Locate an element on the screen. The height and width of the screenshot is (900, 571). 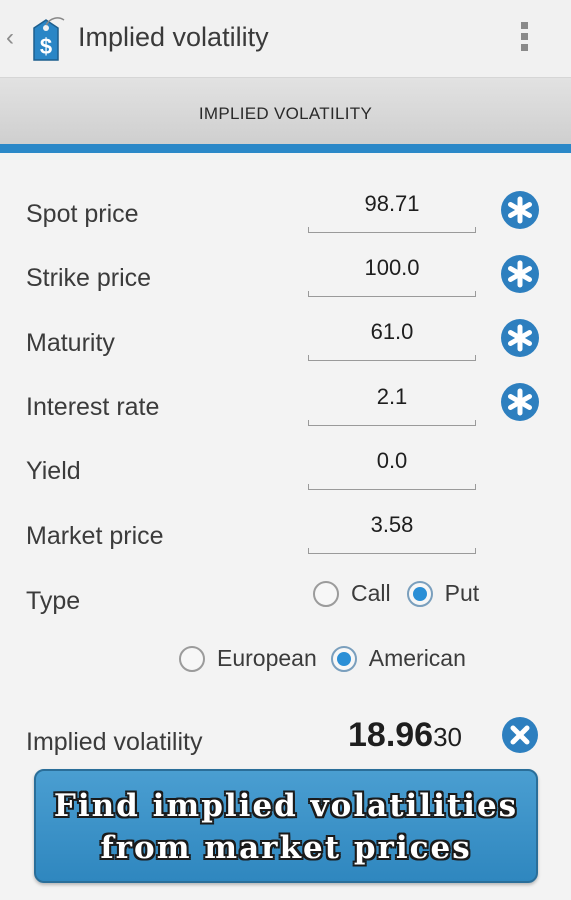
call-radio is located at coordinates (326, 593).